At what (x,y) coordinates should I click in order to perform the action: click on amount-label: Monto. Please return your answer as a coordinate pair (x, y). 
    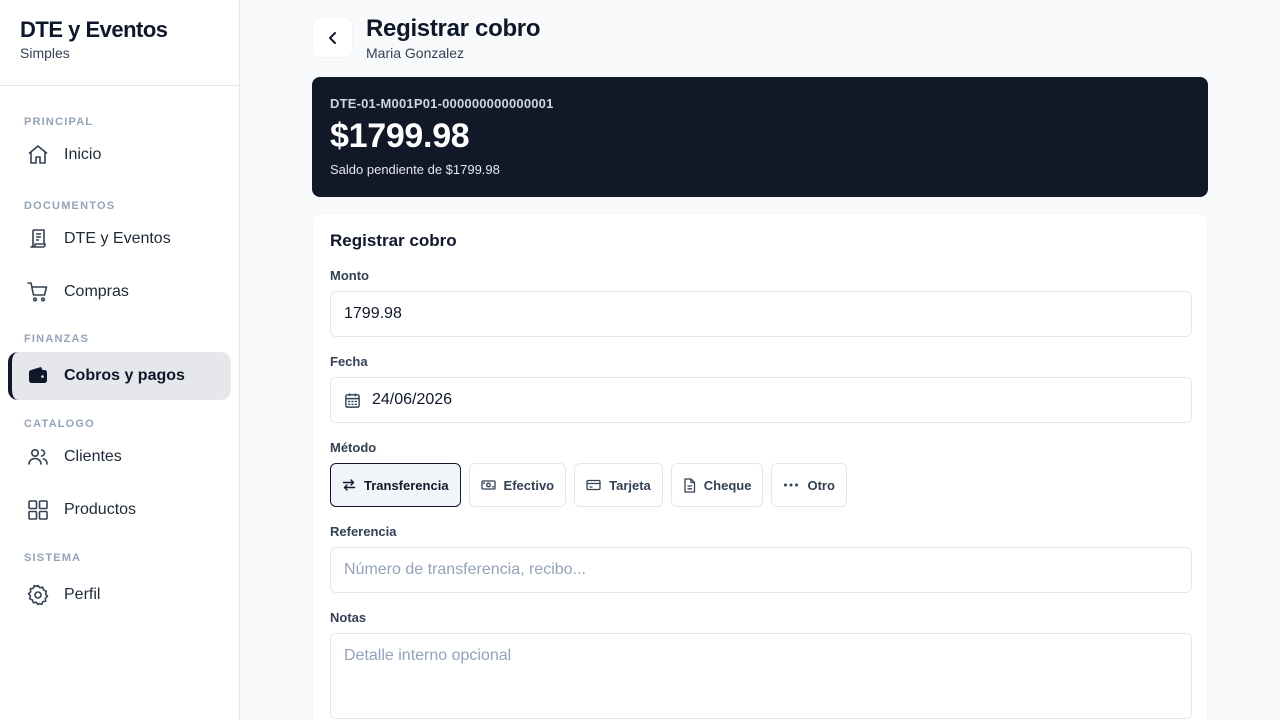
    Looking at the image, I should click on (349, 275).